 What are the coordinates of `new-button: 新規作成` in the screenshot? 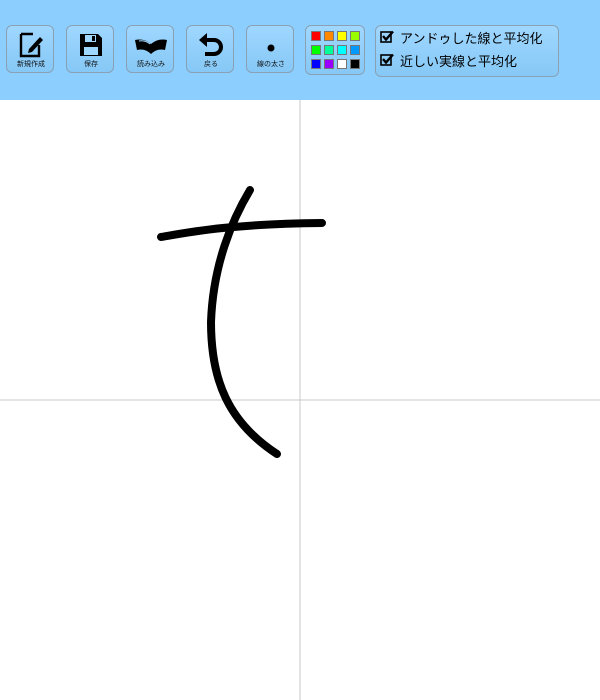 It's located at (30, 49).